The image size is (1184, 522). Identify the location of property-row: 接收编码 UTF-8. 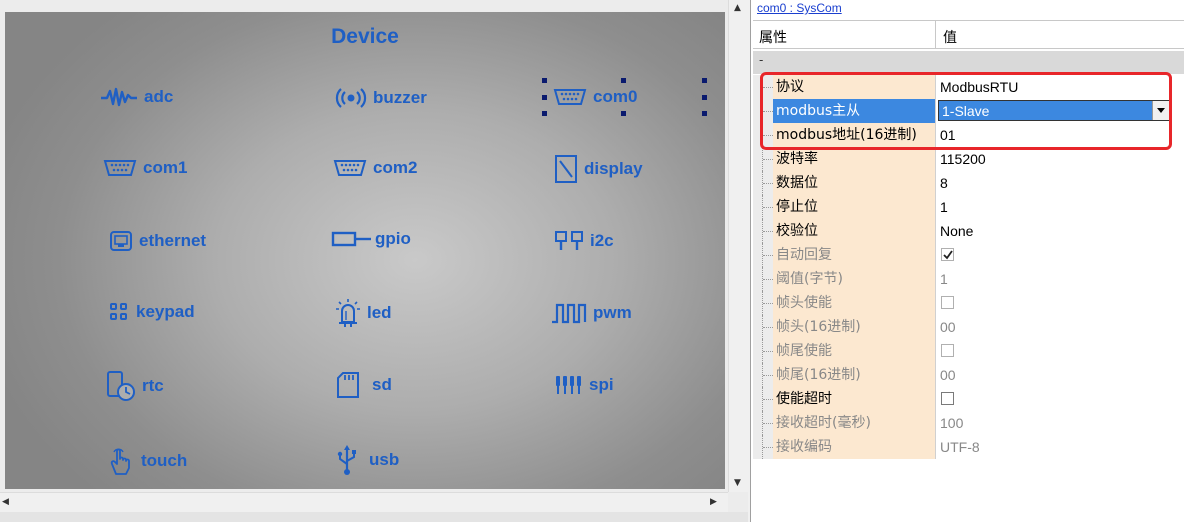
(968, 447).